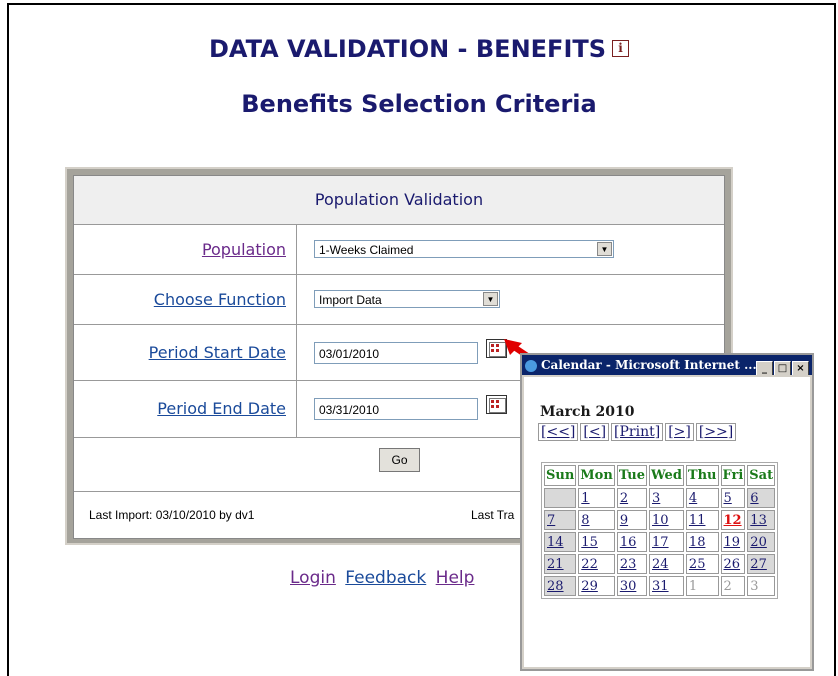 The width and height of the screenshot is (838, 676). Describe the element at coordinates (596, 586) in the screenshot. I see `calendar-day: 29` at that location.